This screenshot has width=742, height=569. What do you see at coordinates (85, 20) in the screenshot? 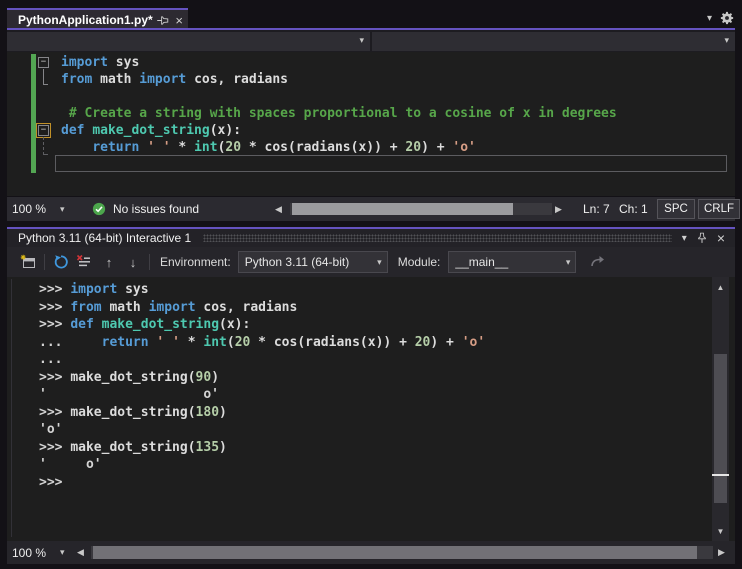
I see `tab-title: PythonApplication1.py*` at bounding box center [85, 20].